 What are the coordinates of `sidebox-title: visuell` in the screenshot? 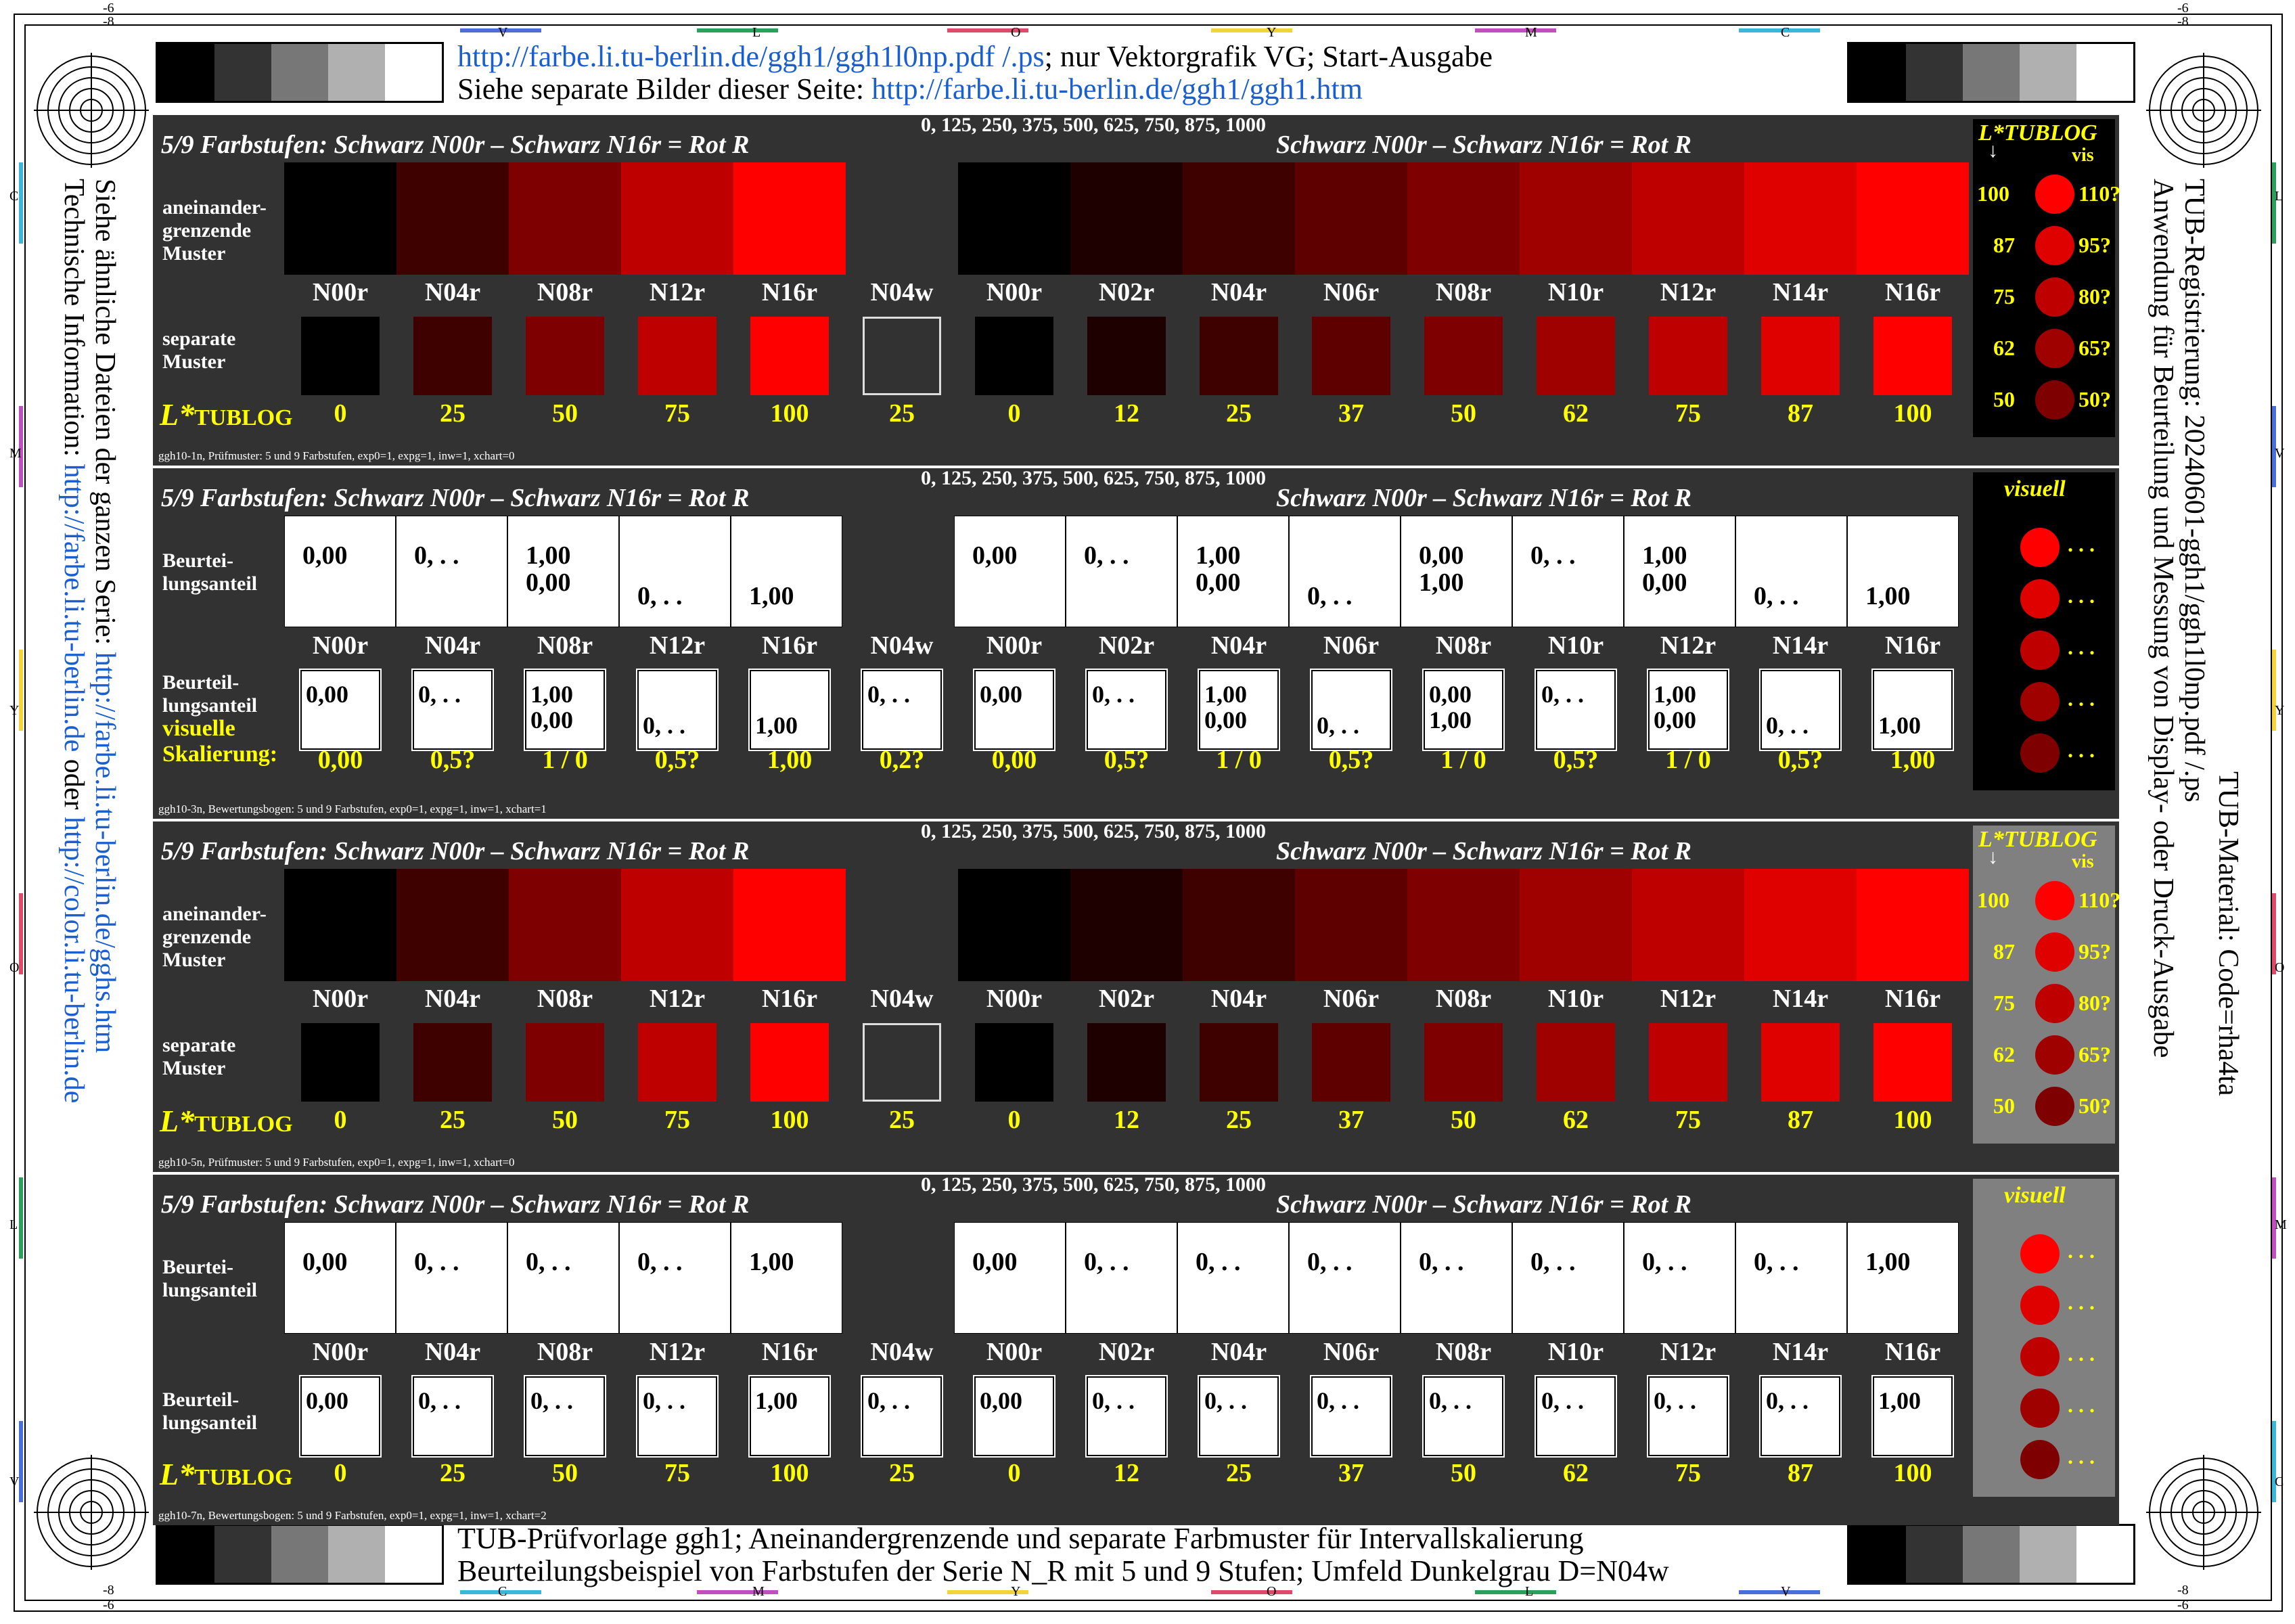 It's located at (2035, 488).